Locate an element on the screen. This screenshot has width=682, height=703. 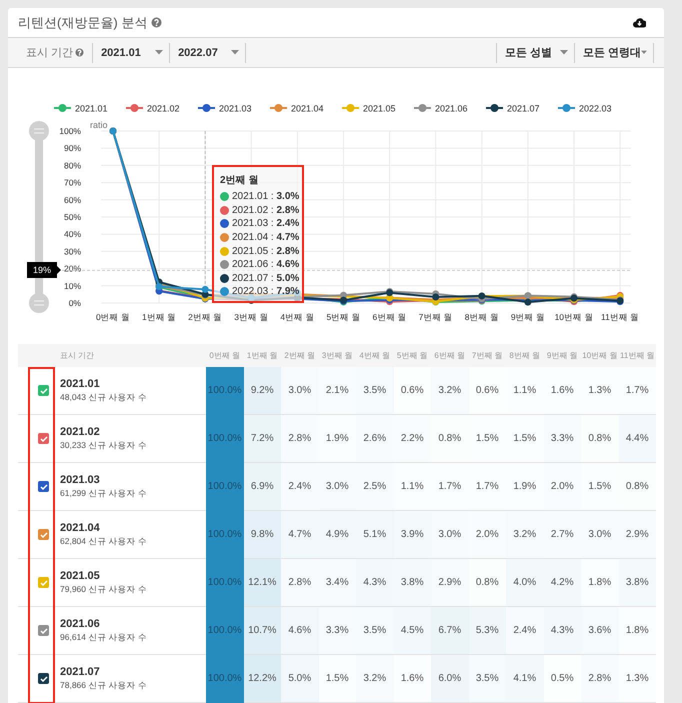
y-axis-label: 60% is located at coordinates (72, 199).